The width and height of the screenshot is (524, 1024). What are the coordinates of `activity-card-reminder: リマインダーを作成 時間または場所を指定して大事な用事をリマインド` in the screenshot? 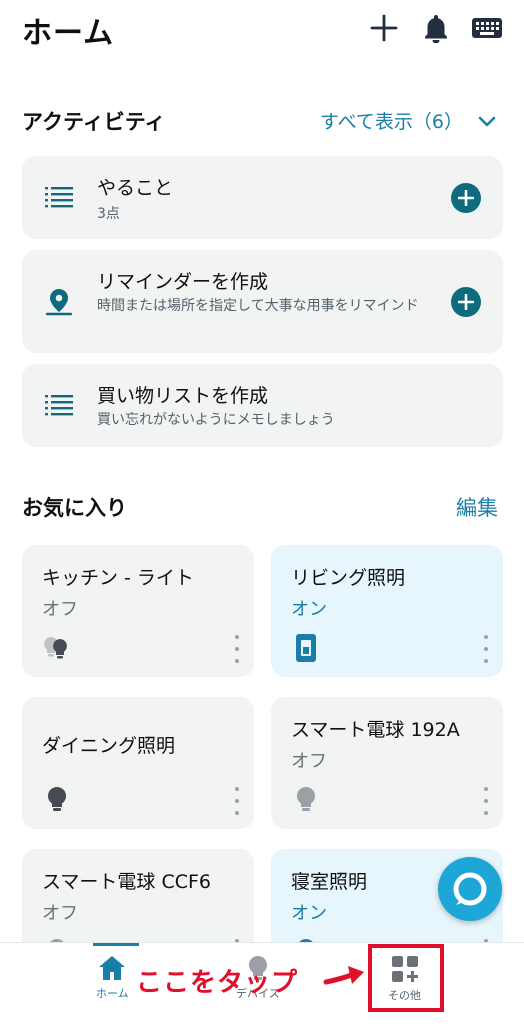 It's located at (262, 301).